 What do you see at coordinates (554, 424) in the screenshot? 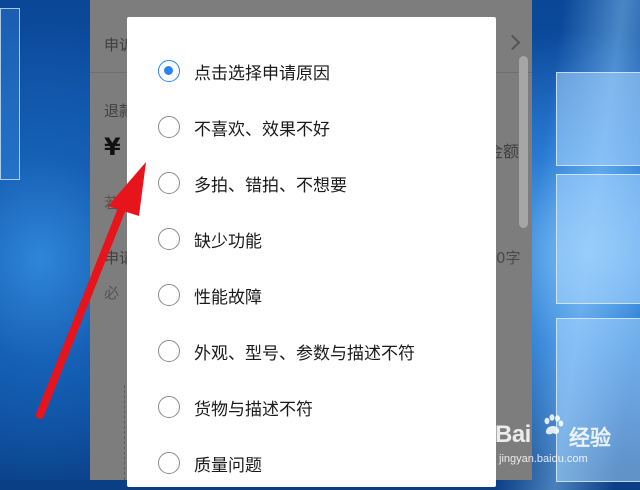
I see `paw-icon` at bounding box center [554, 424].